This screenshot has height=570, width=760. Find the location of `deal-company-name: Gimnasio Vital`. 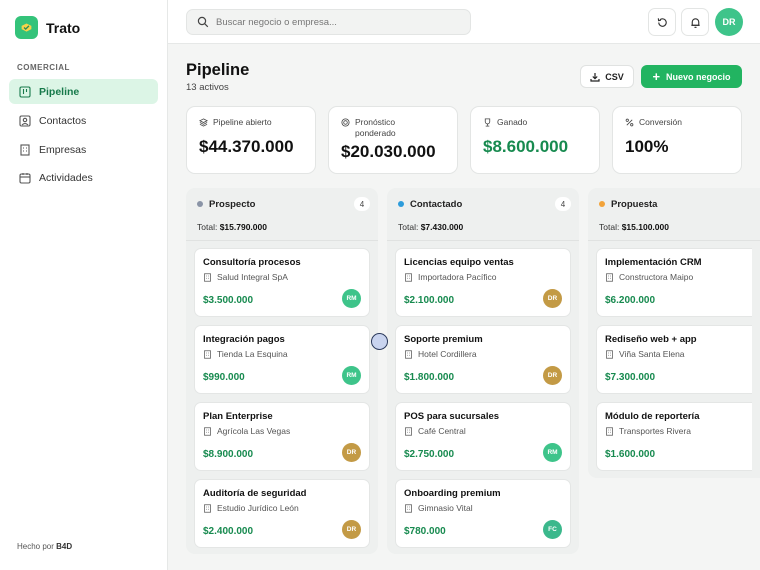

deal-company-name: Gimnasio Vital is located at coordinates (445, 508).